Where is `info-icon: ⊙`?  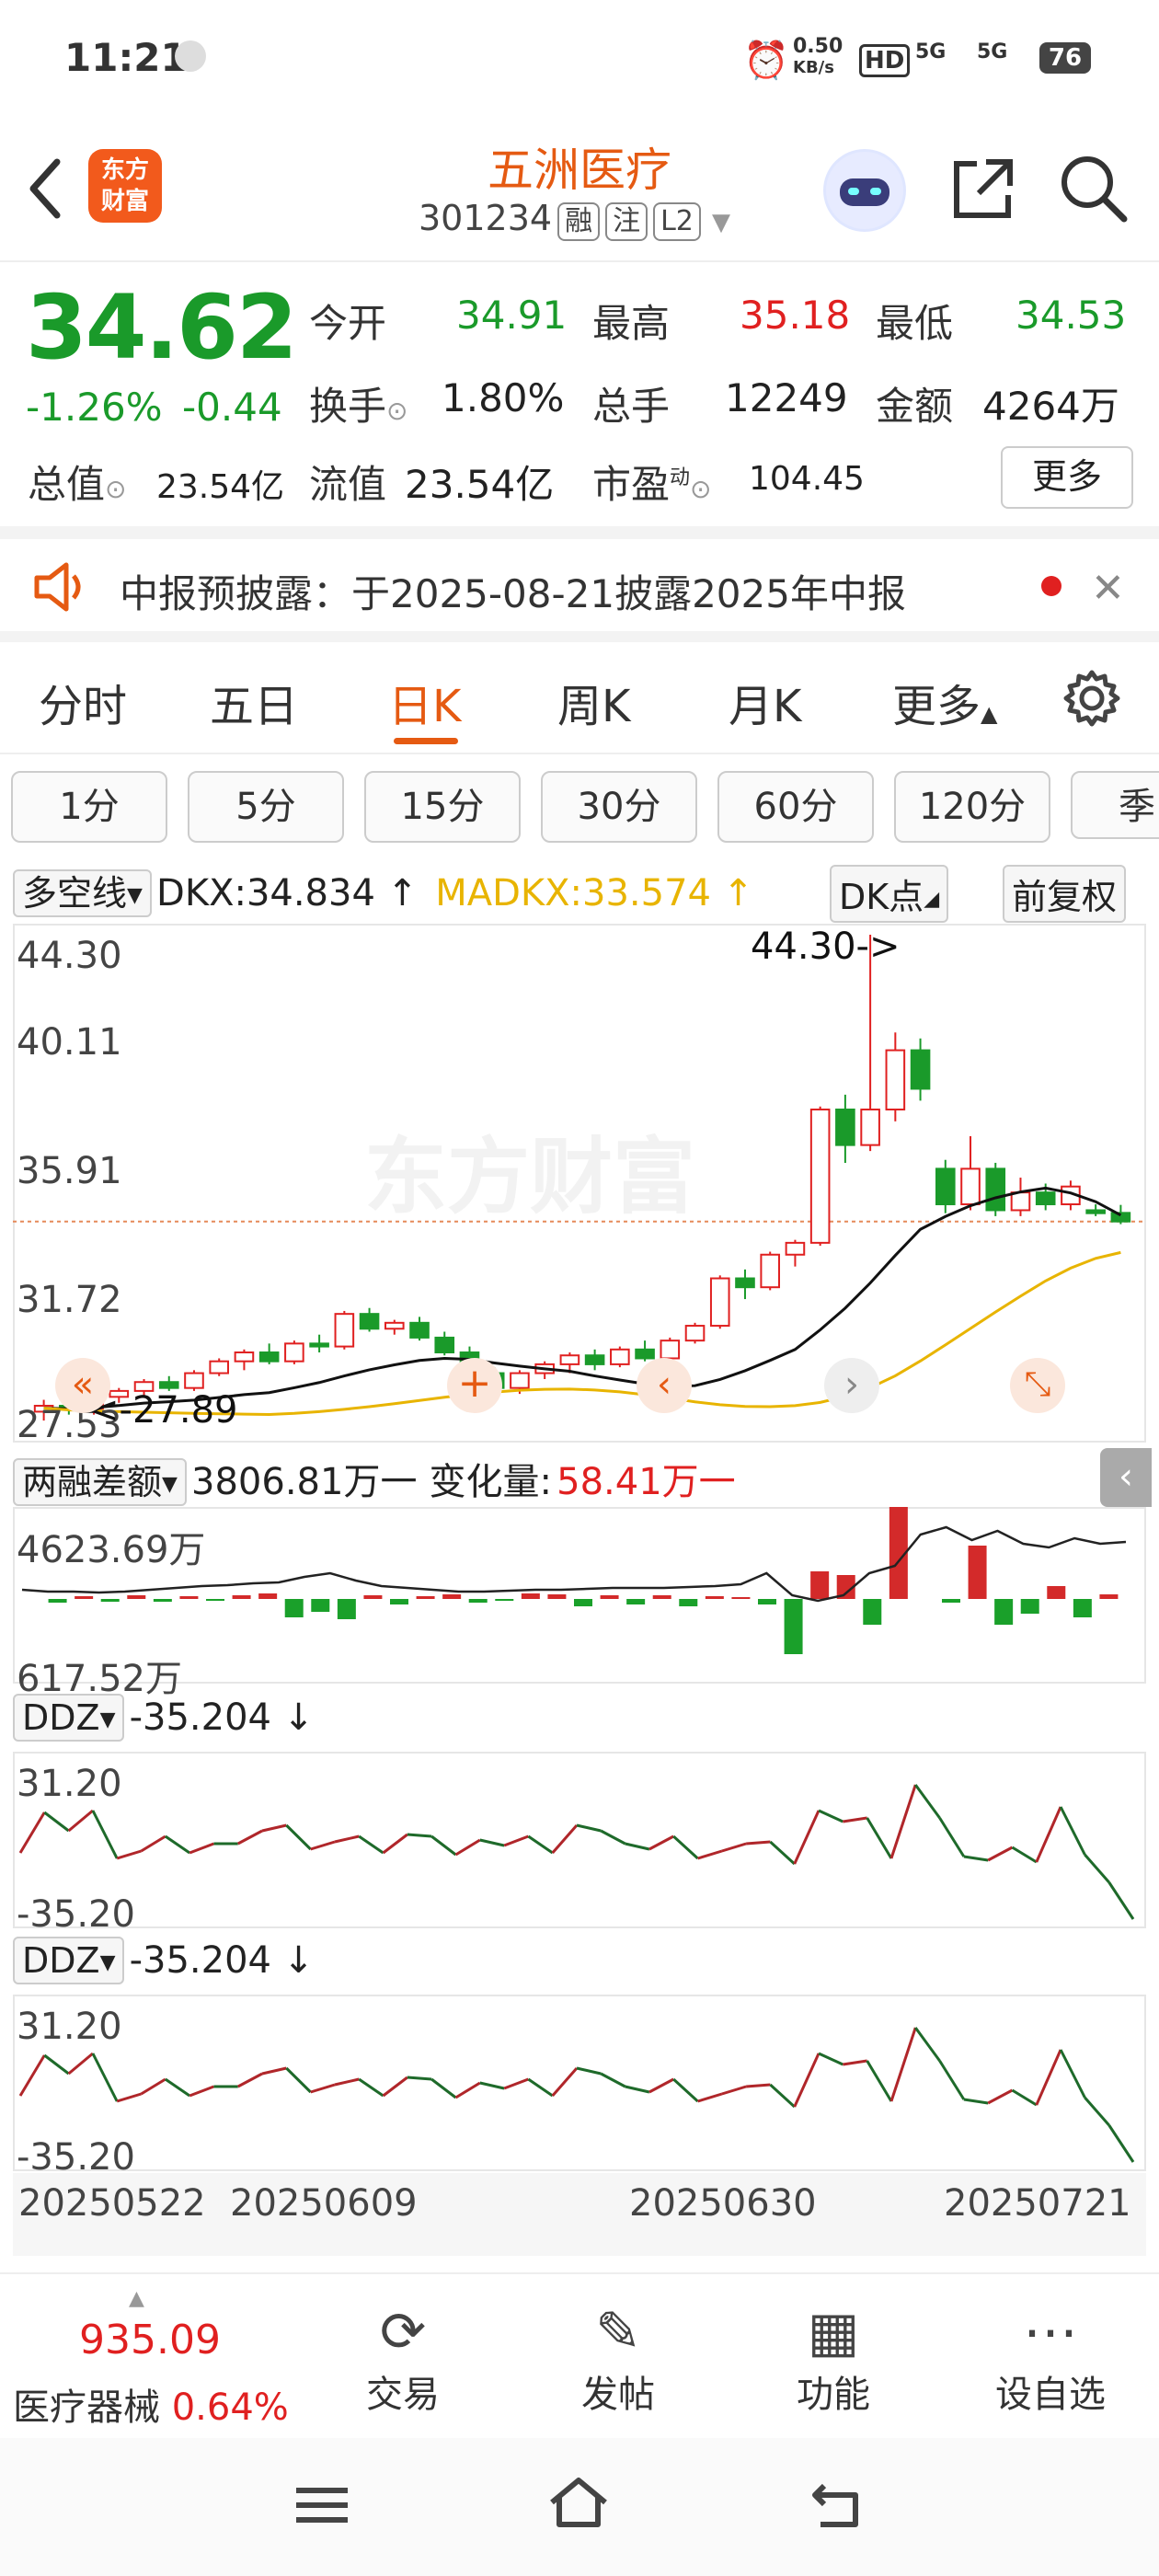 info-icon: ⊙ is located at coordinates (397, 411).